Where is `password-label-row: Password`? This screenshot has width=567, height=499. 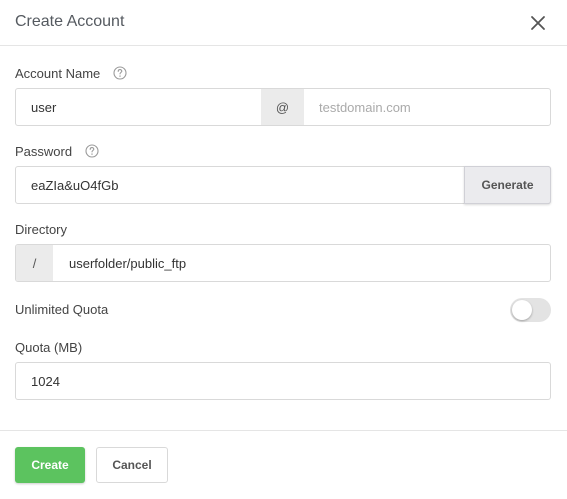
password-label-row: Password is located at coordinates (57, 152).